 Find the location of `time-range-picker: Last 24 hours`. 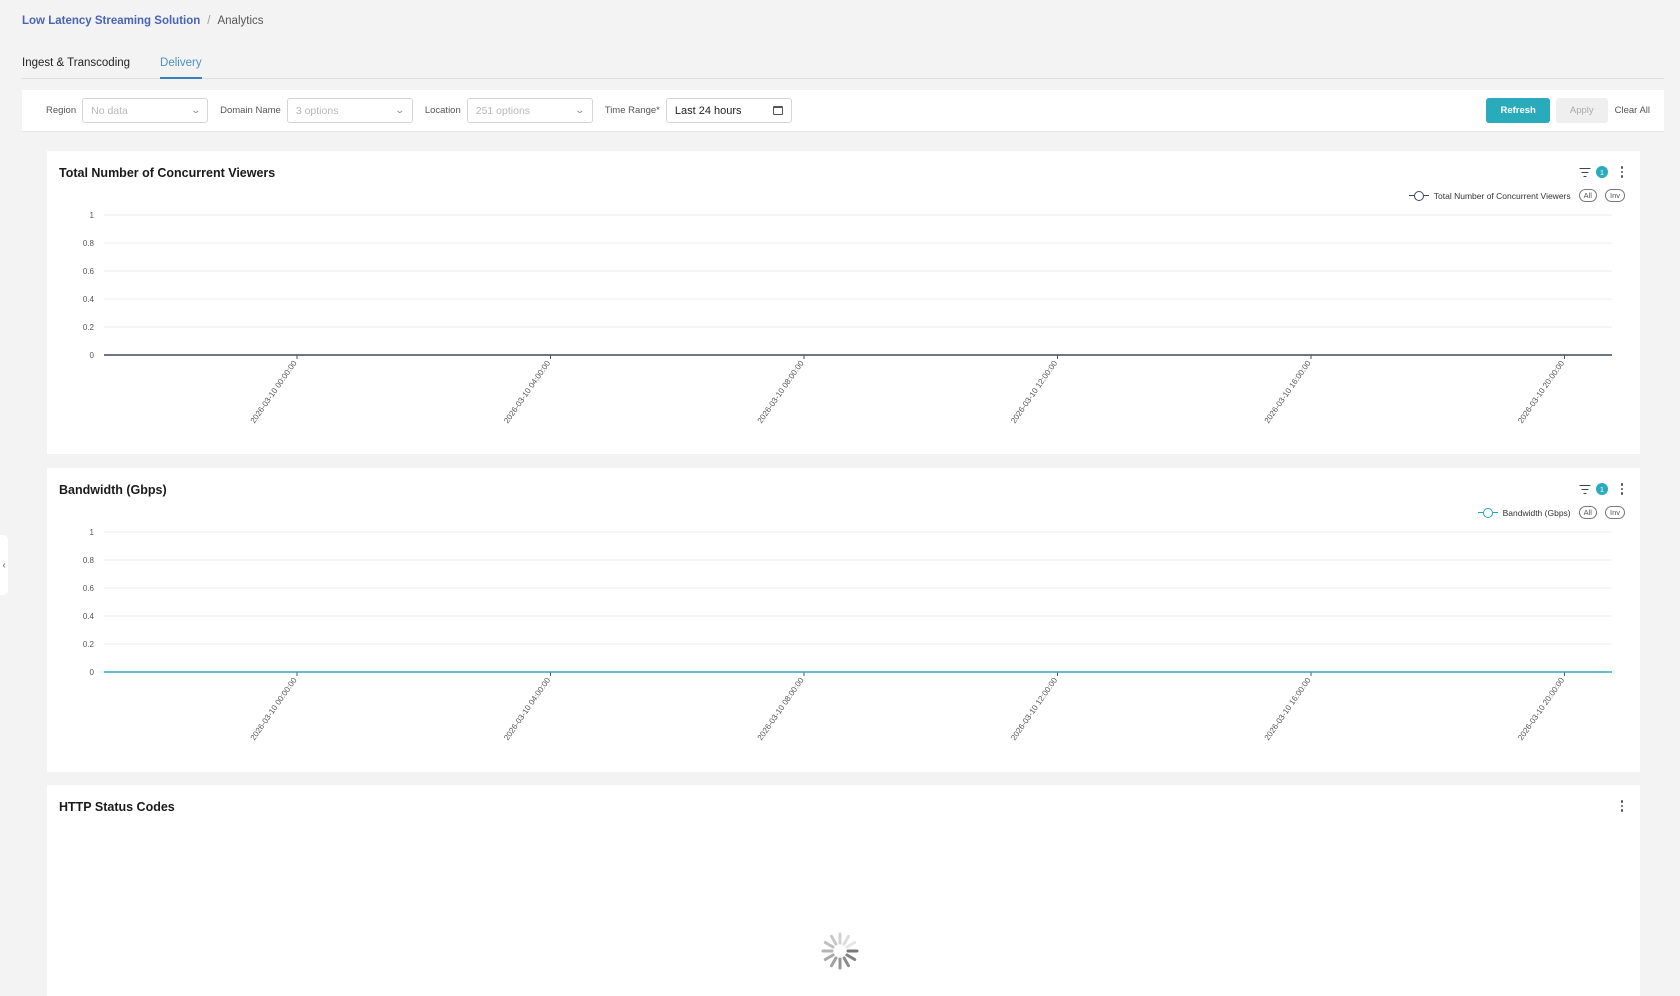

time-range-picker: Last 24 hours is located at coordinates (728, 110).